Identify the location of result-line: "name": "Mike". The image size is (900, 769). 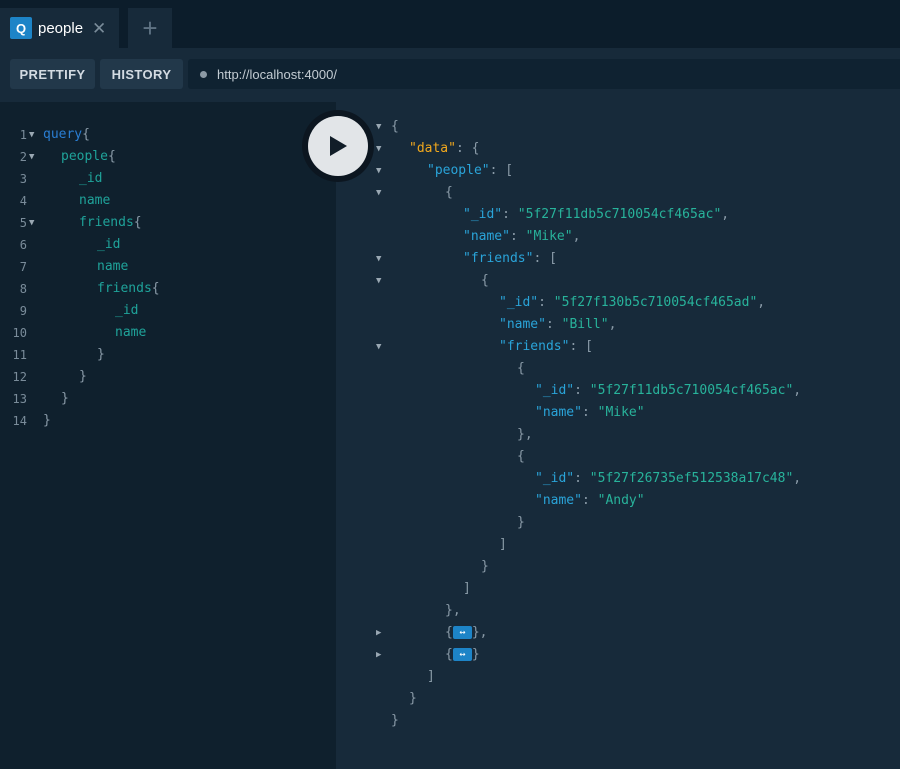
(618, 413).